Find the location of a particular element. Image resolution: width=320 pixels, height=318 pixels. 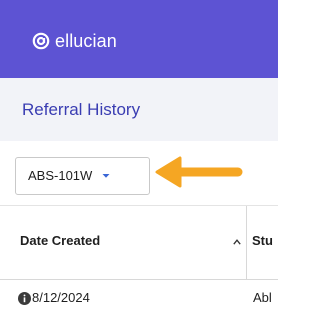

logo-text: ellucian is located at coordinates (86, 41).